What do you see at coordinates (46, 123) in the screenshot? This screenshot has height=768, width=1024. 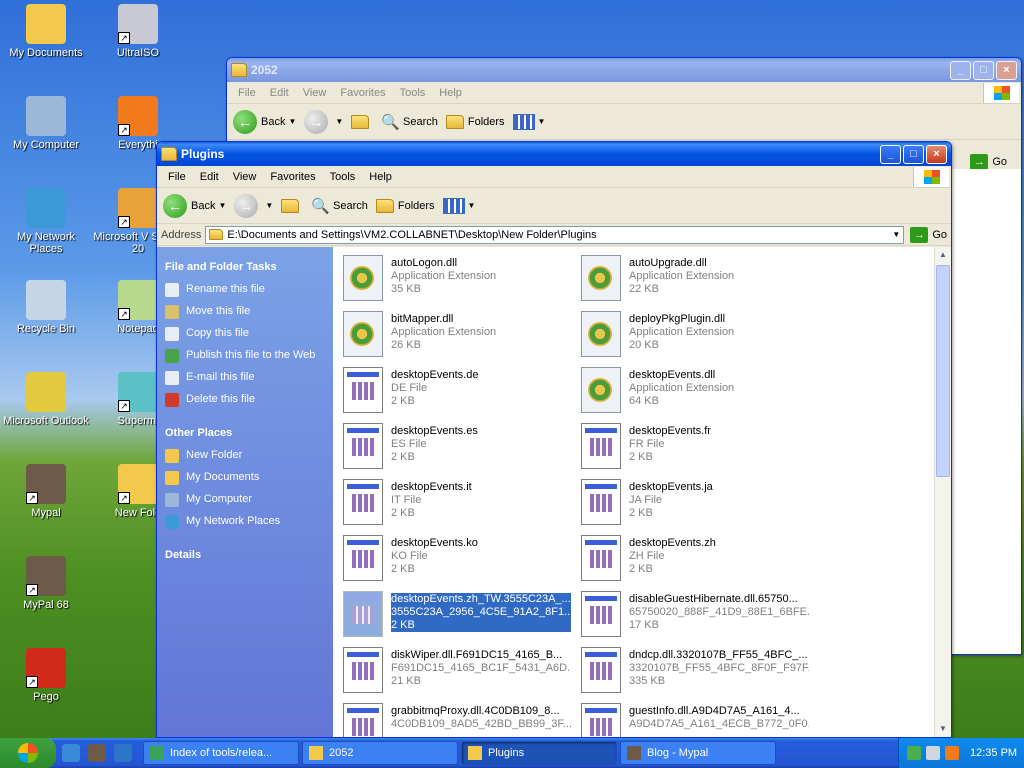 I see `desktop-icon-my-computer: My Computer` at bounding box center [46, 123].